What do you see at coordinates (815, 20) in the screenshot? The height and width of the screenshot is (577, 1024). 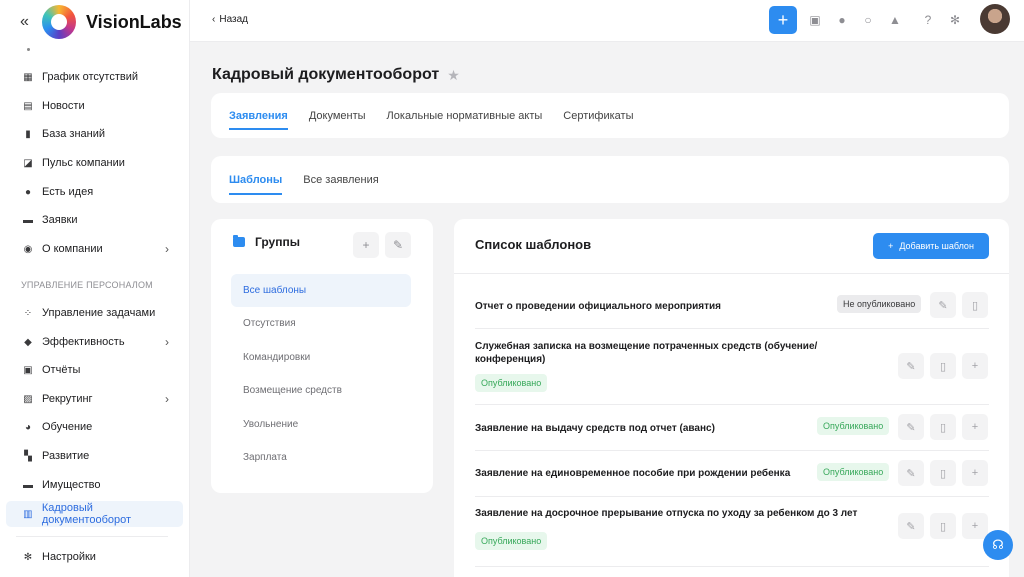 I see `chat-icon: ▣` at bounding box center [815, 20].